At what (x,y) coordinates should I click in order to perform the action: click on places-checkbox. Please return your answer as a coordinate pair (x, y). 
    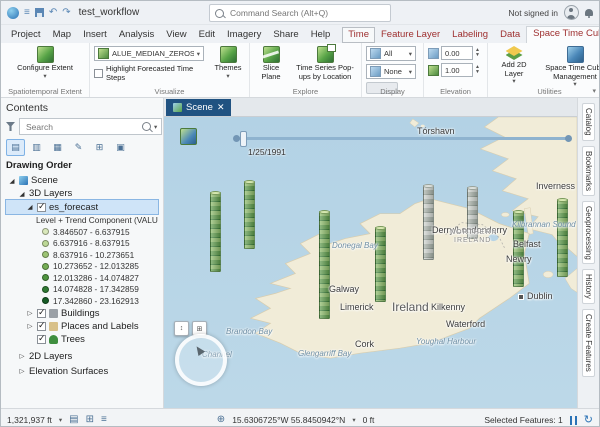
    Looking at the image, I should click on (41, 325).